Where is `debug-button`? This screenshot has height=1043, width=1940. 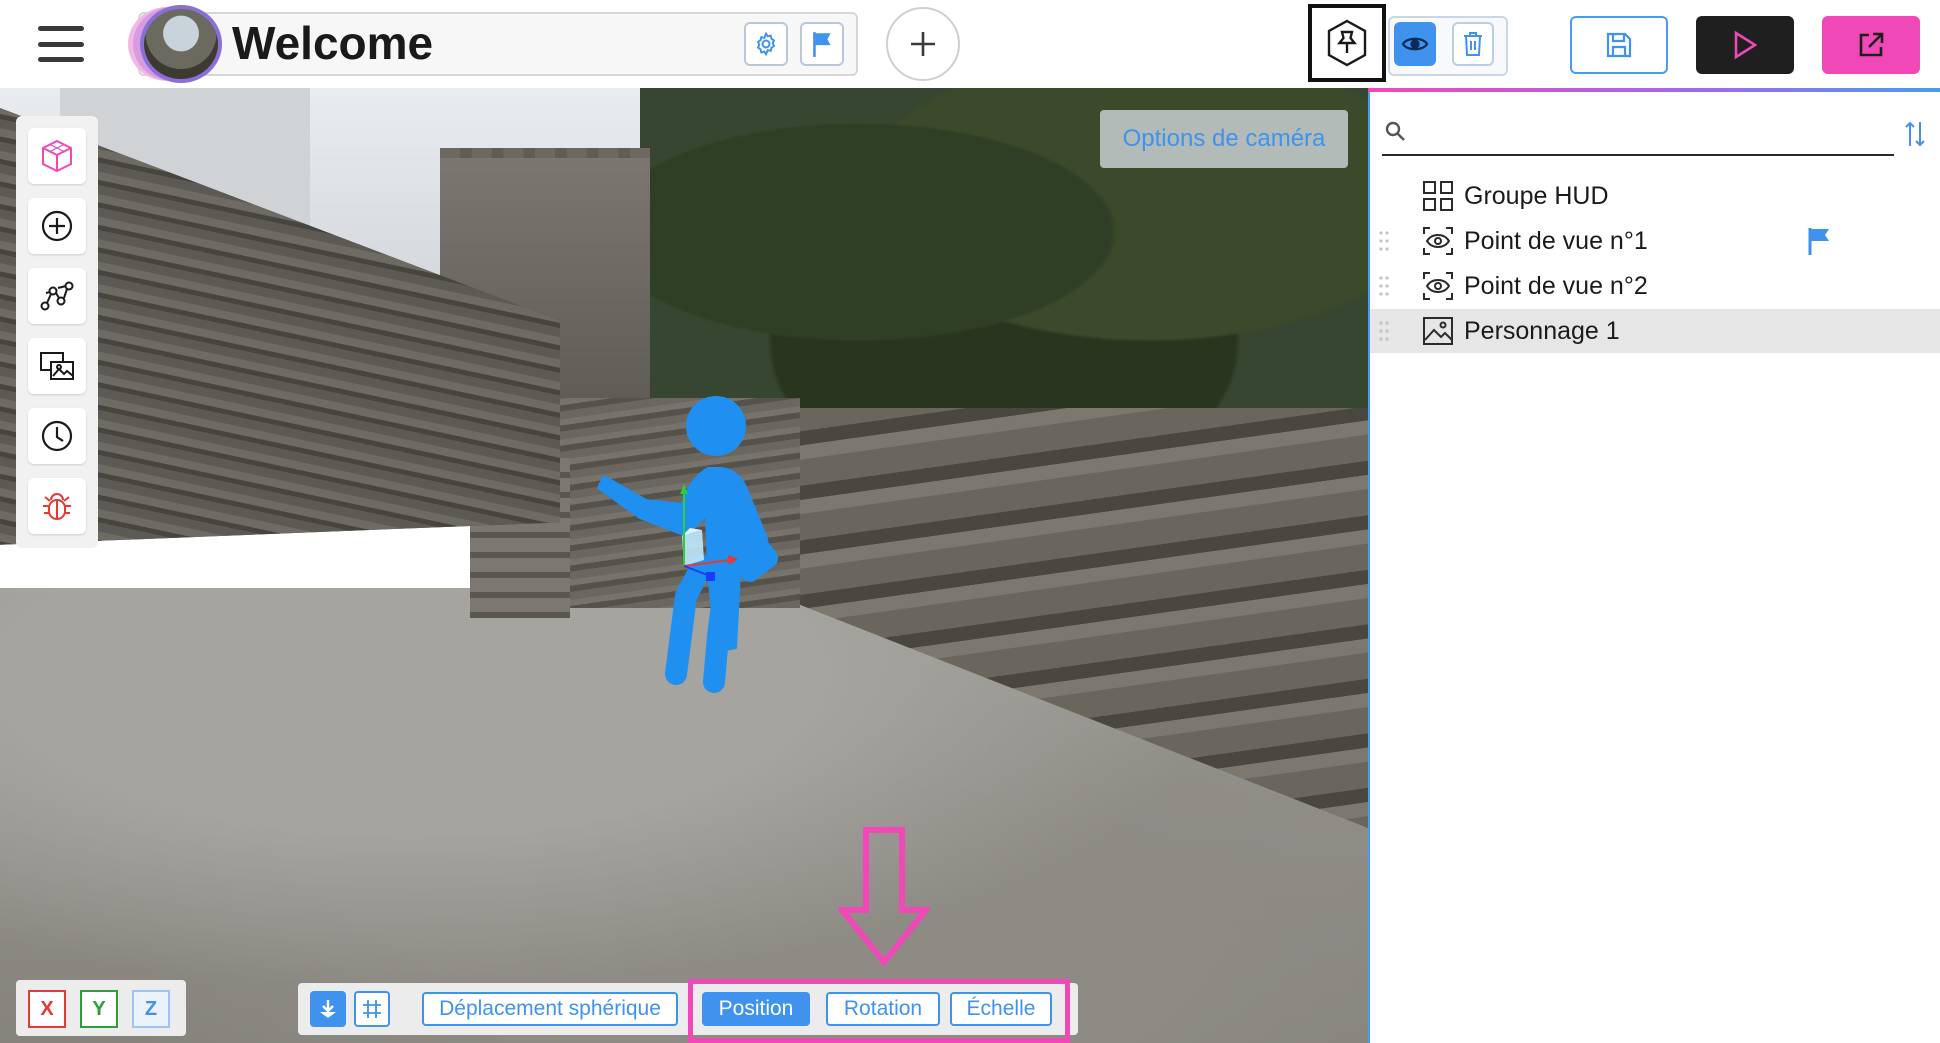
debug-button is located at coordinates (57, 506).